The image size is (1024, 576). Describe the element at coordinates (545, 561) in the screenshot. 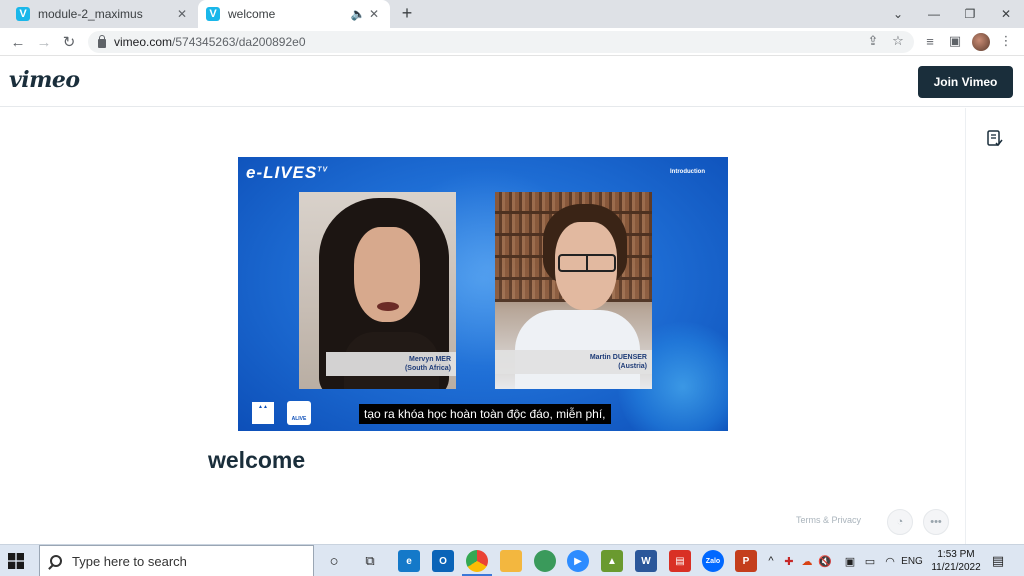

I see `maps-icon` at that location.